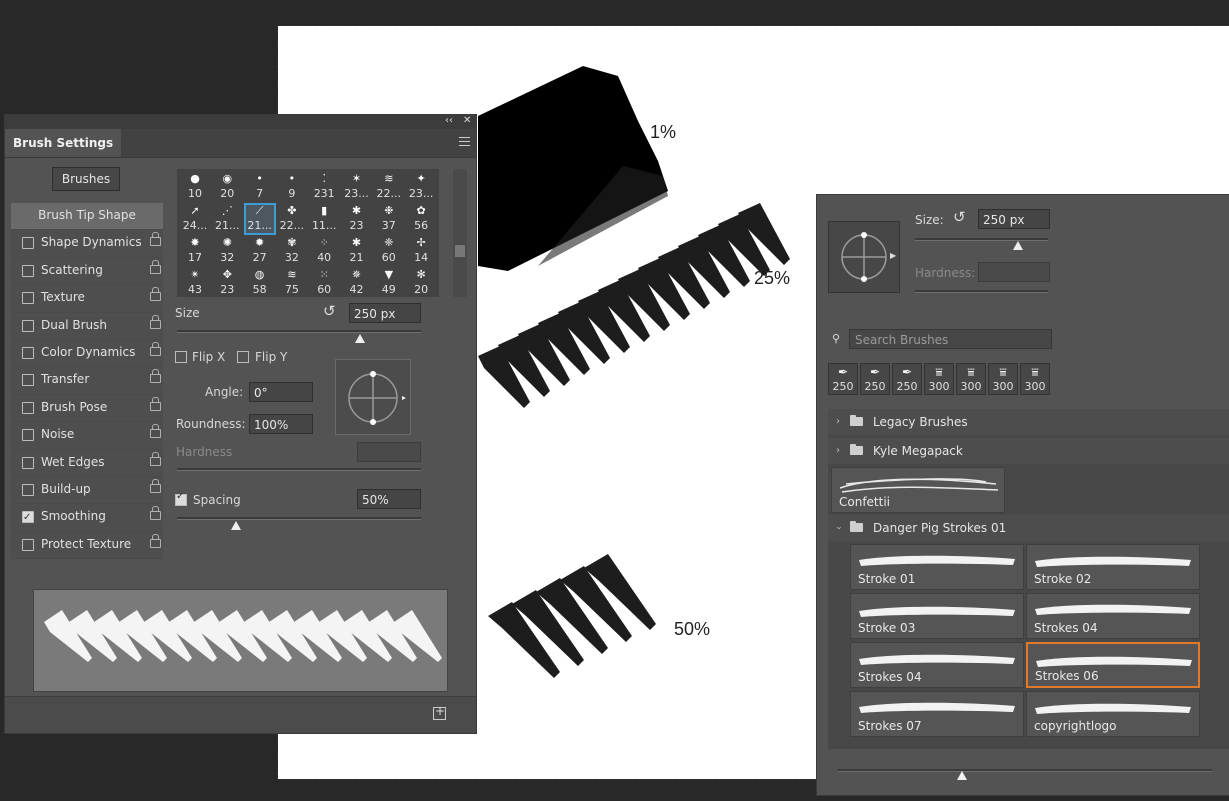  What do you see at coordinates (243, 357) in the screenshot?
I see `flip-y-checkbox` at bounding box center [243, 357].